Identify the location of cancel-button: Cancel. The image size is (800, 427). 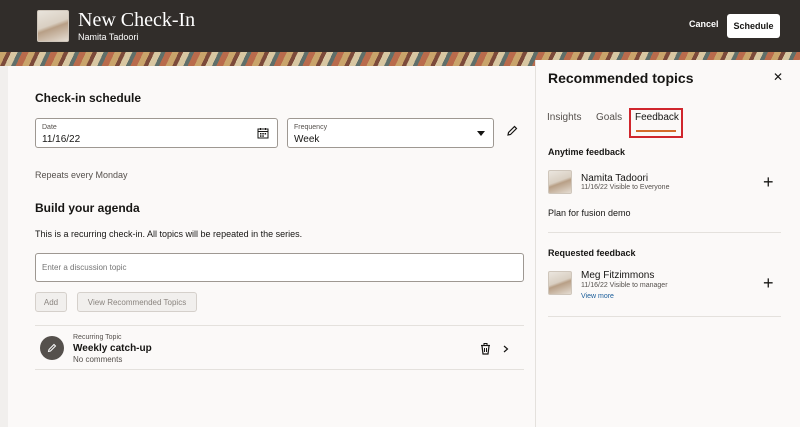
(704, 24).